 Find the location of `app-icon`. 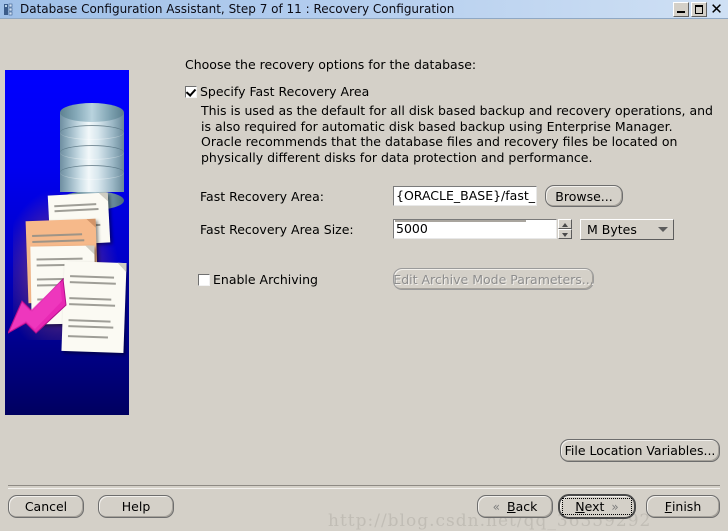

app-icon is located at coordinates (9, 9).